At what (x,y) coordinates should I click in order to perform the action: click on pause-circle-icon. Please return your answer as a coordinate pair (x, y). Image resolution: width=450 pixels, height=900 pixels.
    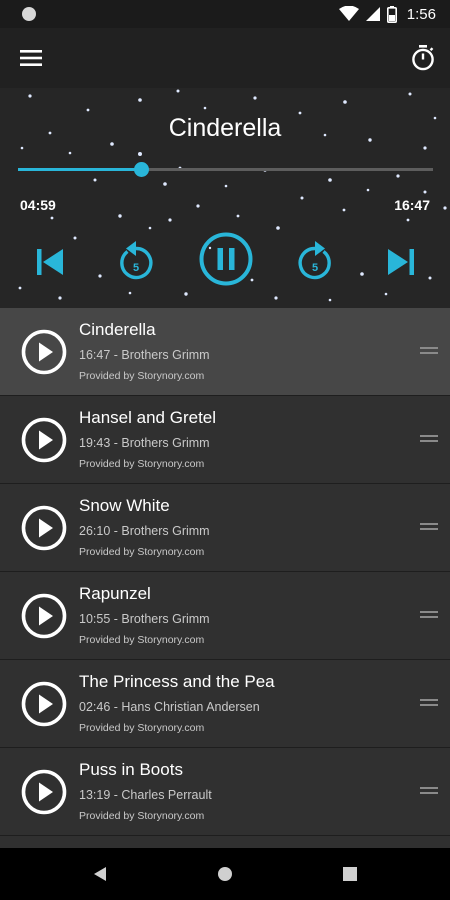
    Looking at the image, I should click on (226, 259).